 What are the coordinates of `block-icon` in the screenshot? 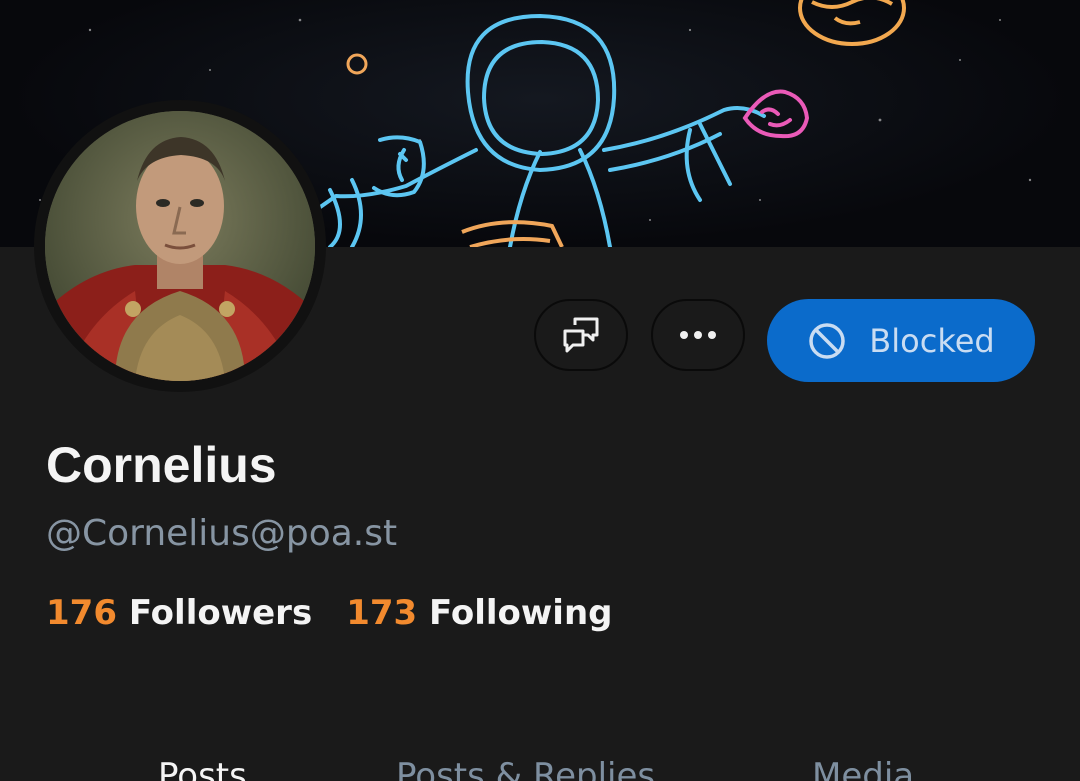 It's located at (827, 340).